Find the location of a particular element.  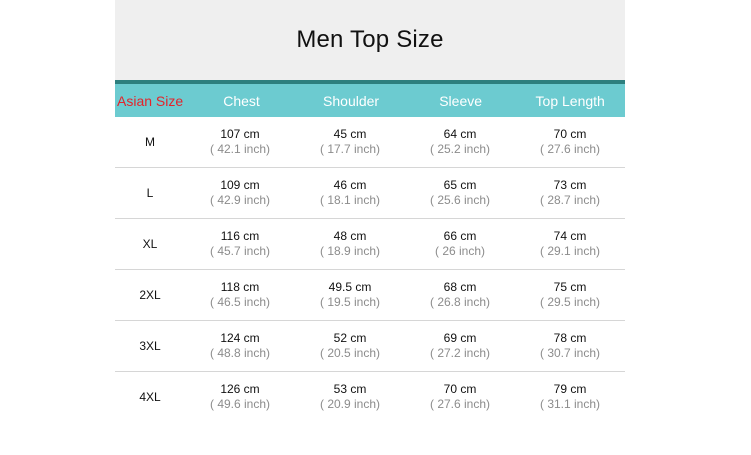

top-length-cm-value: 75 cm is located at coordinates (570, 287).